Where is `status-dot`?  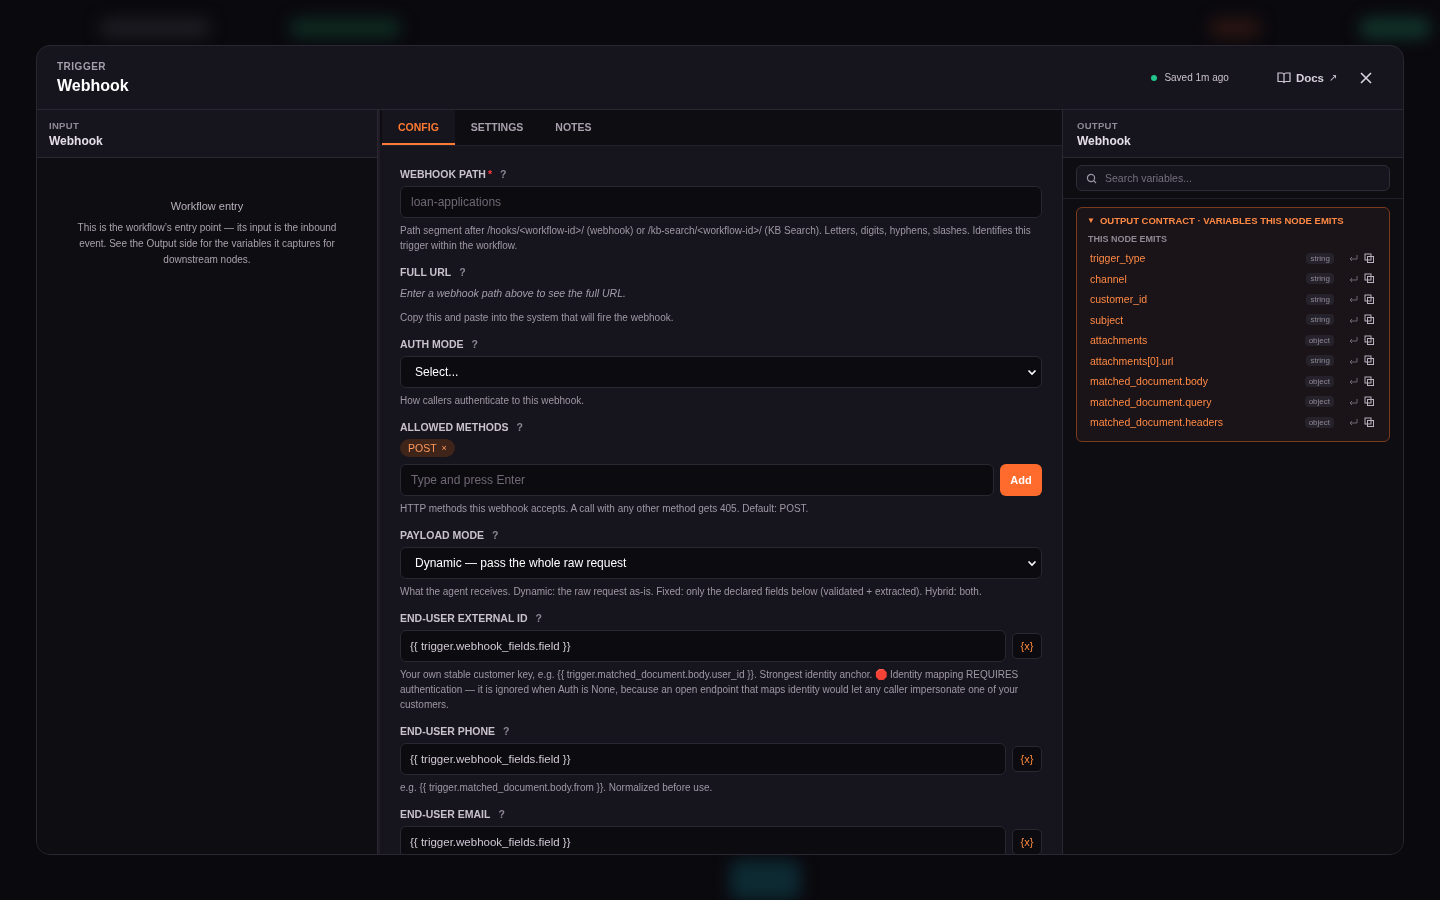
status-dot is located at coordinates (1154, 77).